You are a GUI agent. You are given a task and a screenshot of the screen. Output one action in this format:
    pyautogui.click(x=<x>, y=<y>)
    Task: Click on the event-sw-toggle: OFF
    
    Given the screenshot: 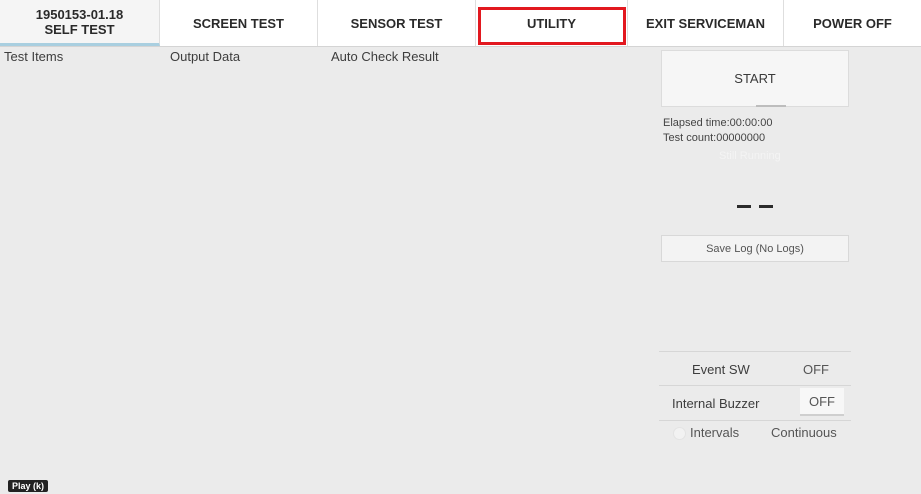 What is the action you would take?
    pyautogui.click(x=816, y=369)
    